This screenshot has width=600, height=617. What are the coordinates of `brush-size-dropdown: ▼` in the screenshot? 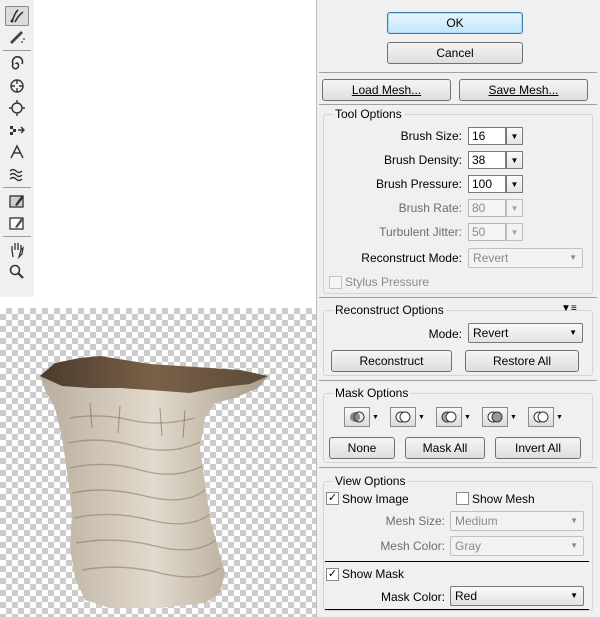 It's located at (514, 136).